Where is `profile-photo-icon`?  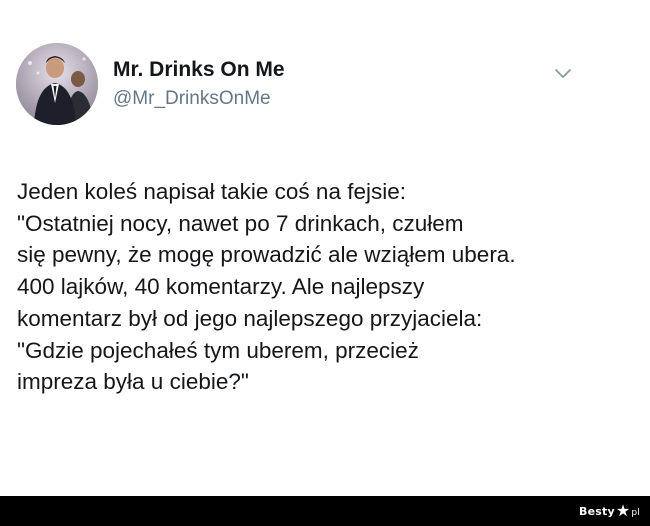
profile-photo-icon is located at coordinates (57, 84).